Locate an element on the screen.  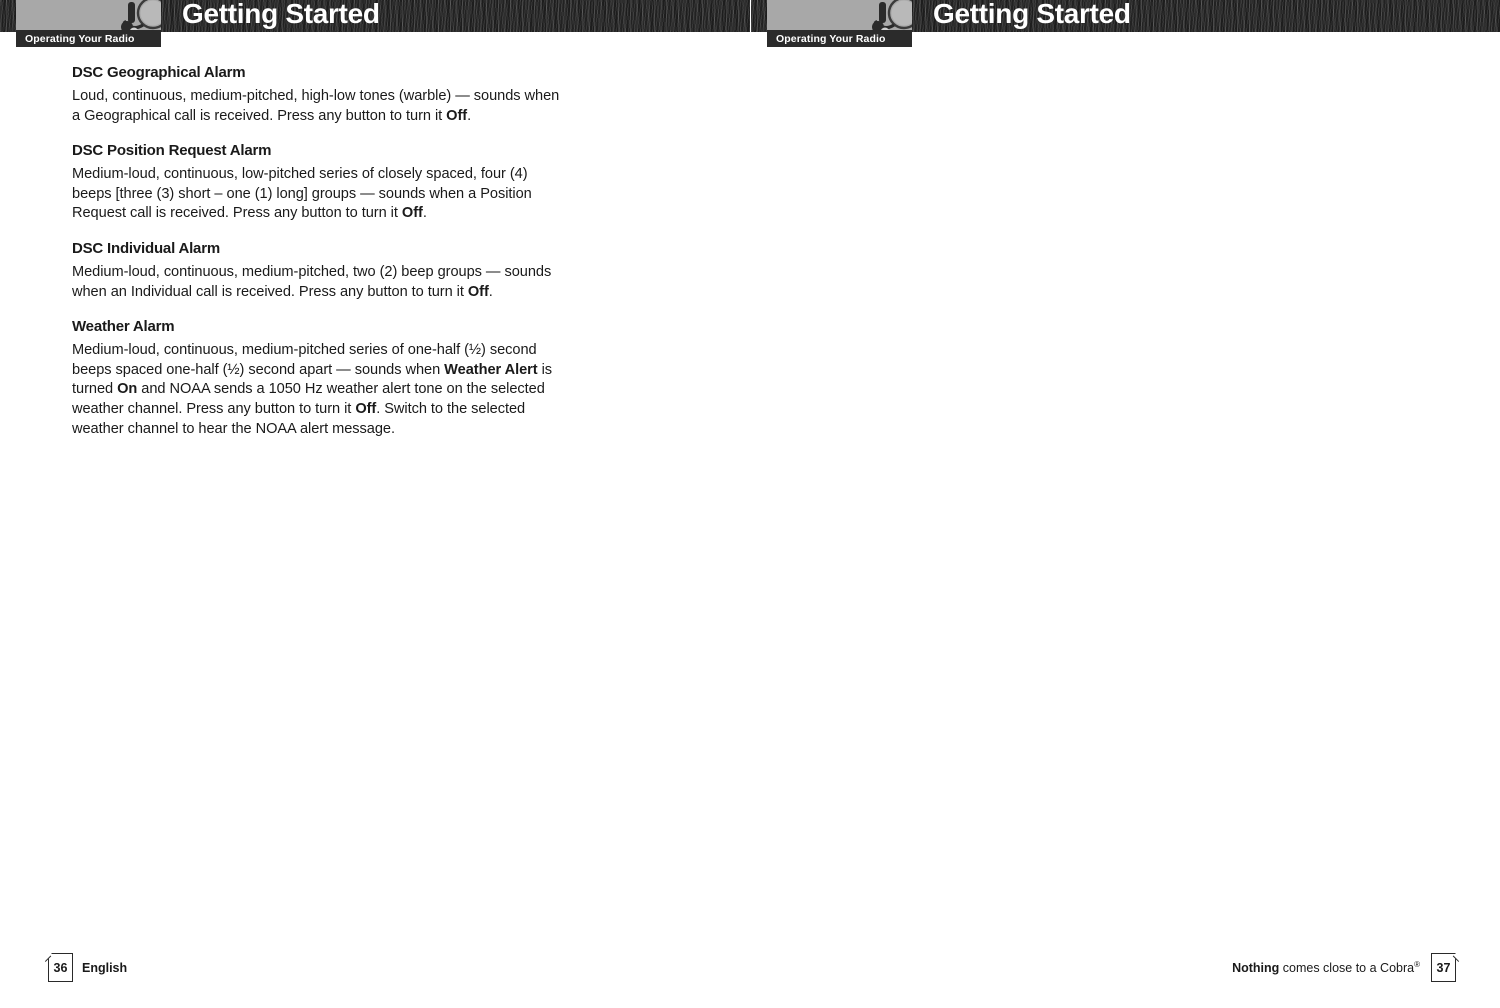
heading-dsc-position-request-alarm: DSC Position Request Alarm is located at coordinates (172, 151).